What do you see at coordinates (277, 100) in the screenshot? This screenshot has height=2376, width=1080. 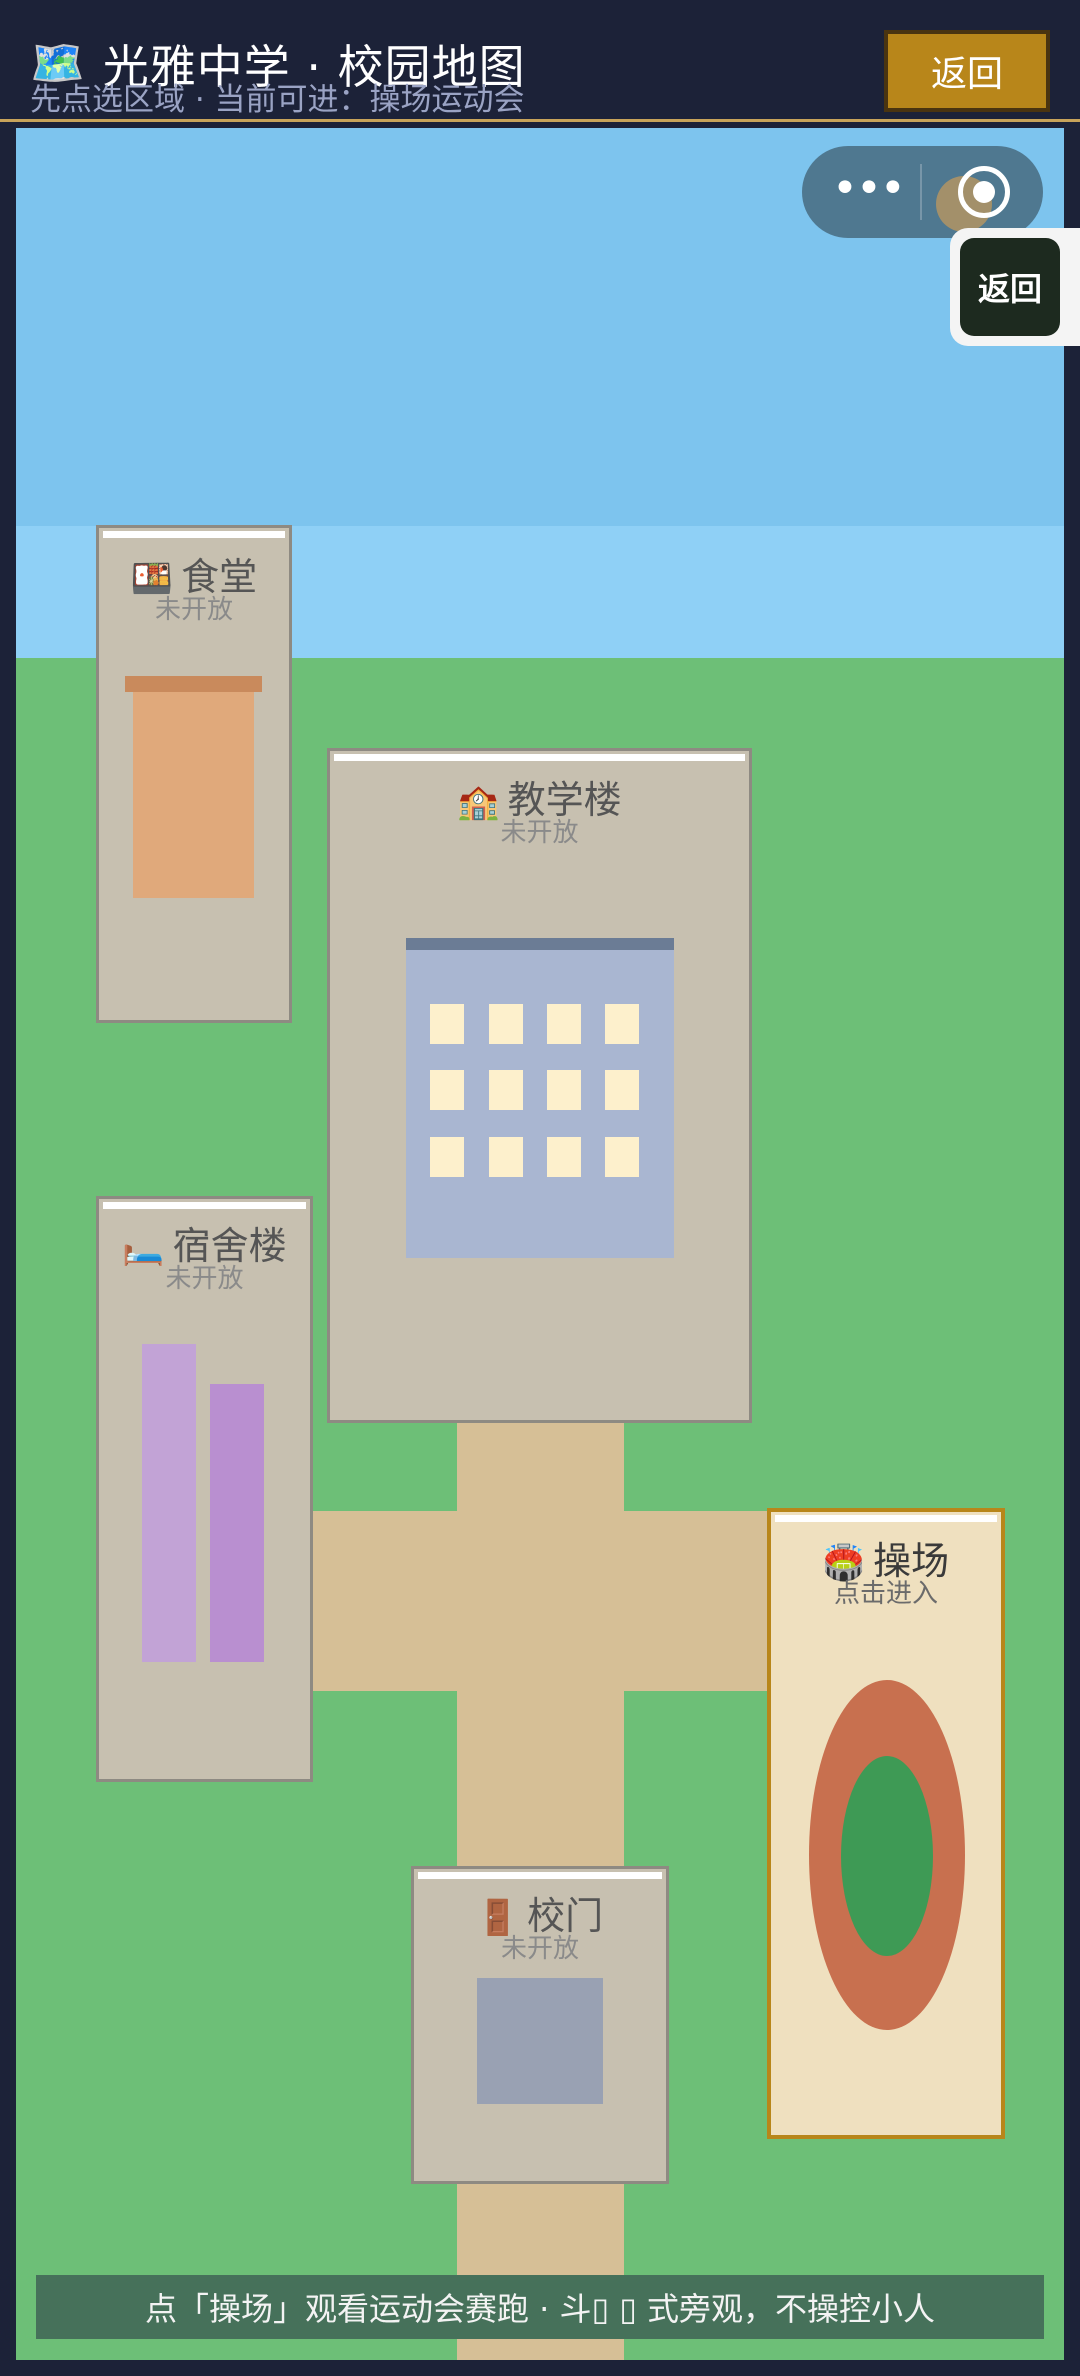 I see `page-subtitle: 先点选区域 · 当前可进：操场运动会` at bounding box center [277, 100].